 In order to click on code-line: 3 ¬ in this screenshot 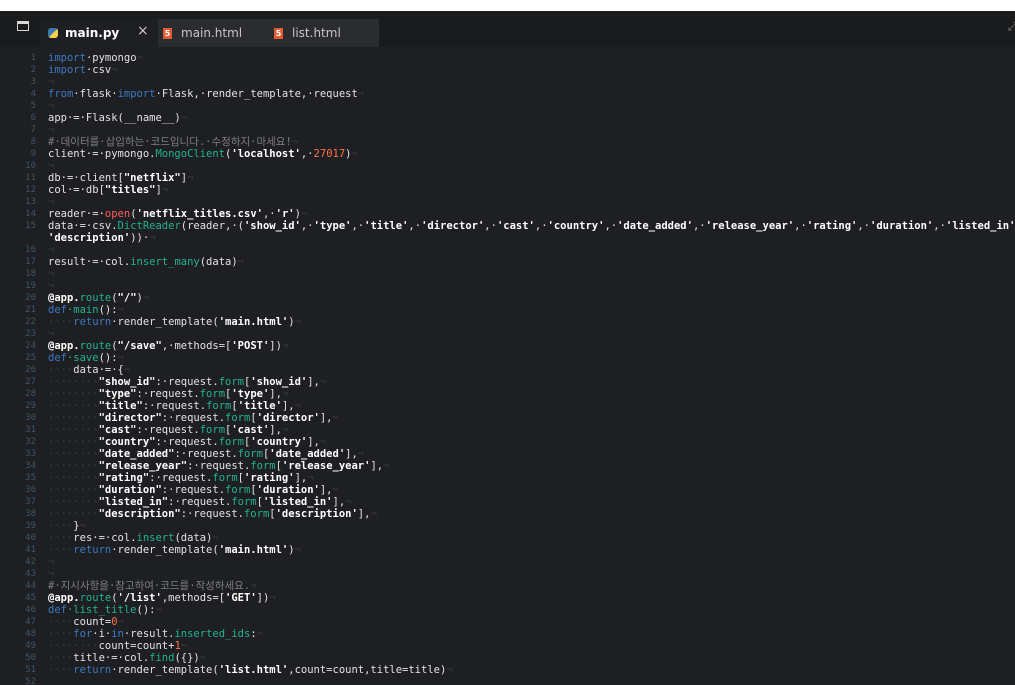, I will do `click(507, 82)`.